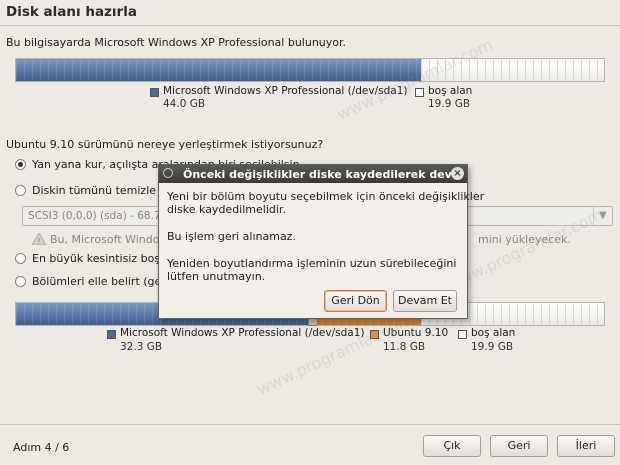 The width and height of the screenshot is (620, 465). What do you see at coordinates (20, 281) in the screenshot?
I see `radio-manual` at bounding box center [20, 281].